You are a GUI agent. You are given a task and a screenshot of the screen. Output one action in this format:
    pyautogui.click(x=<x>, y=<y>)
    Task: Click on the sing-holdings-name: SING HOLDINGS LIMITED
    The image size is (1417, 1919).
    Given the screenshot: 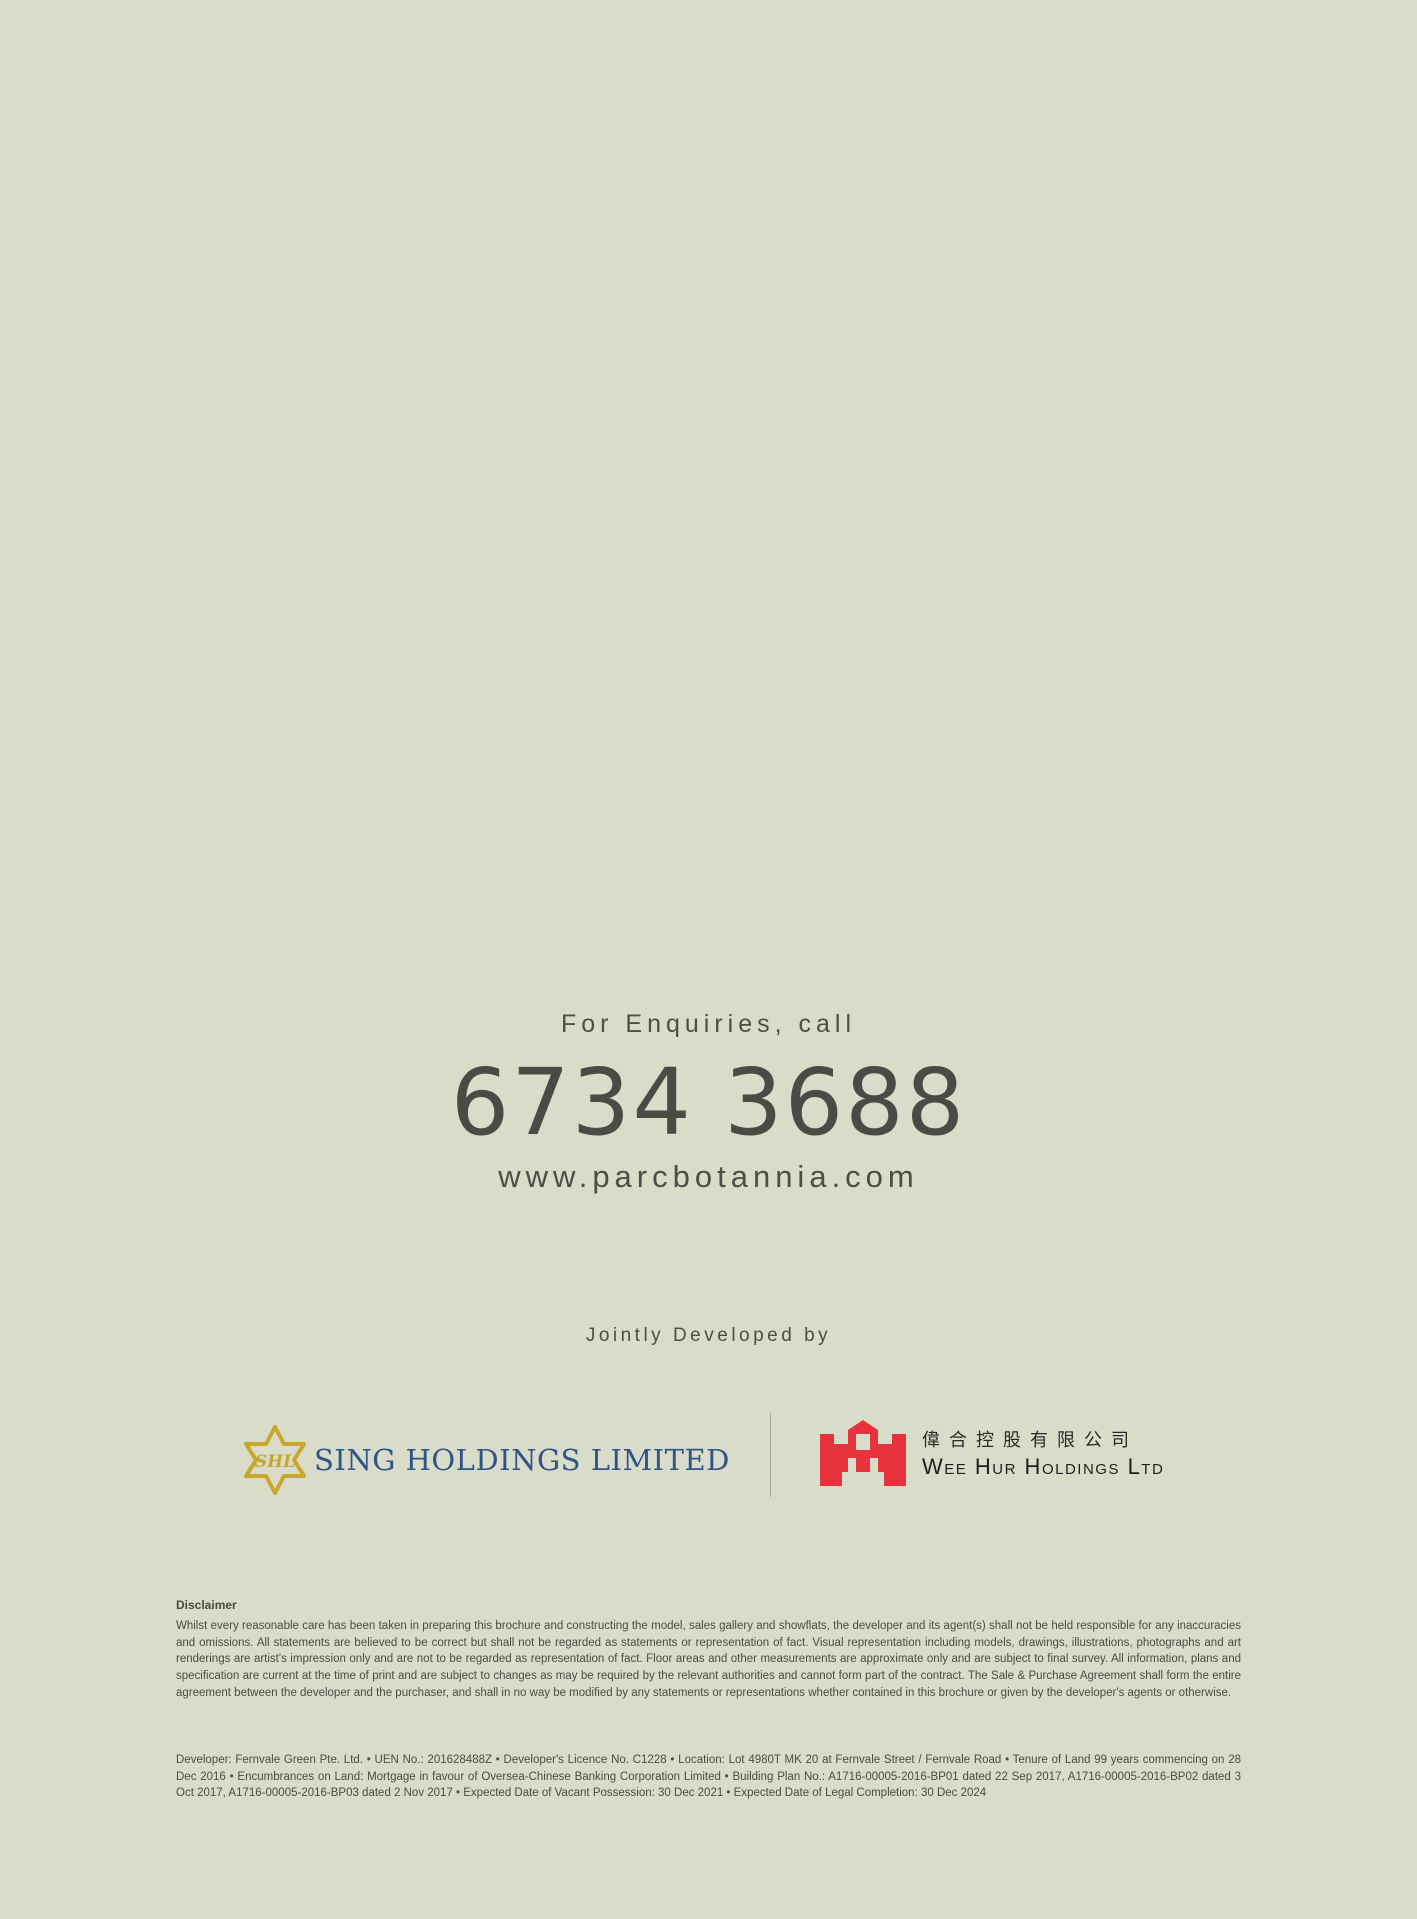 What is the action you would take?
    pyautogui.click(x=522, y=1460)
    